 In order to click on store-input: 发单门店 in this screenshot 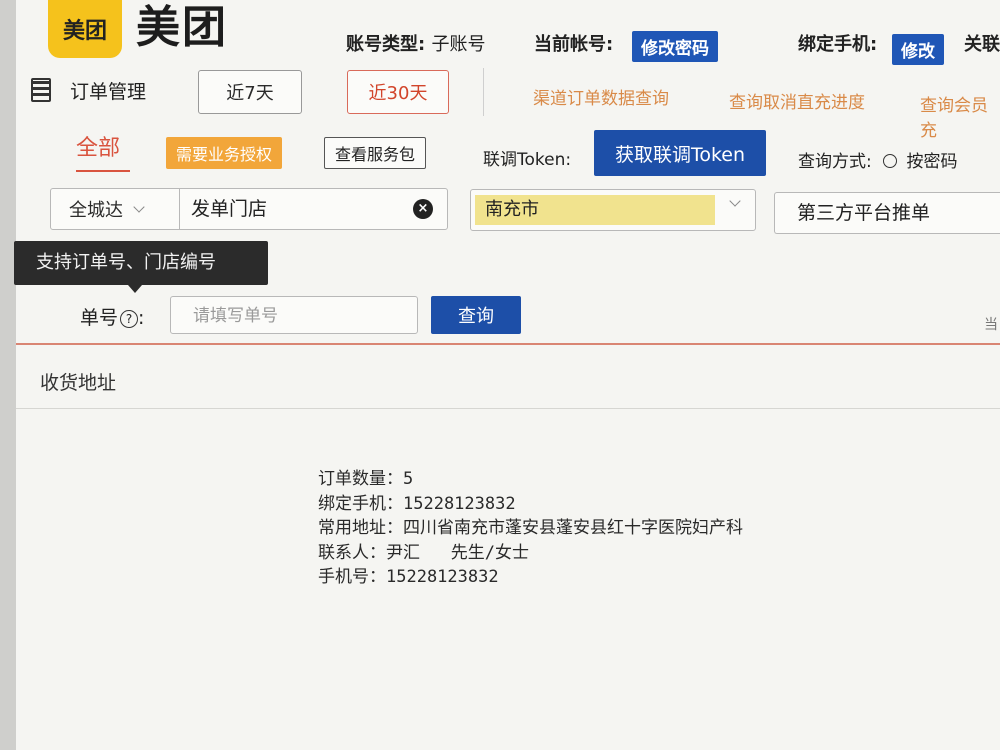, I will do `click(229, 209)`.